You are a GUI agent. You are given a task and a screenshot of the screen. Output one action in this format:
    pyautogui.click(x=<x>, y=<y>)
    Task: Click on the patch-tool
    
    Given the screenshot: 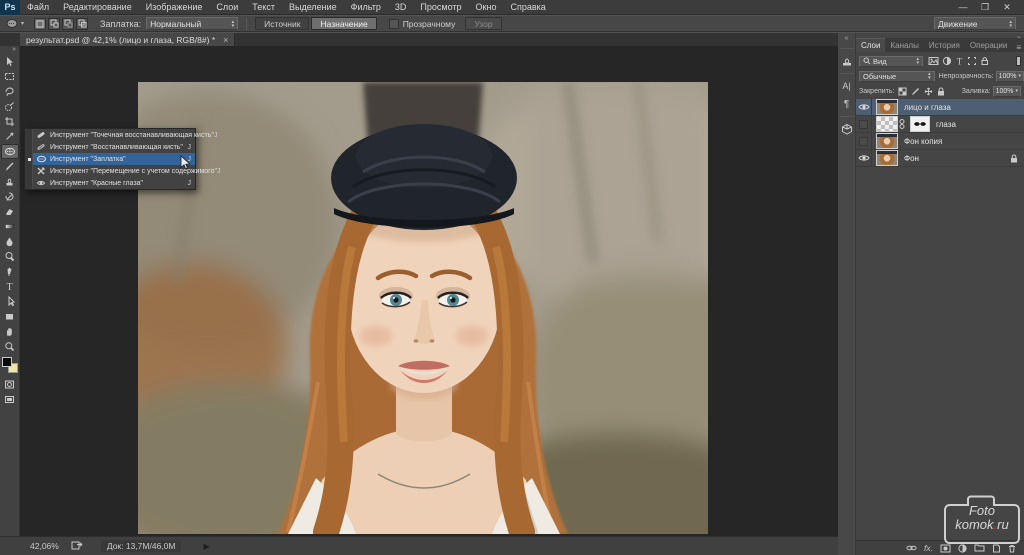 What is the action you would take?
    pyautogui.click(x=9, y=151)
    